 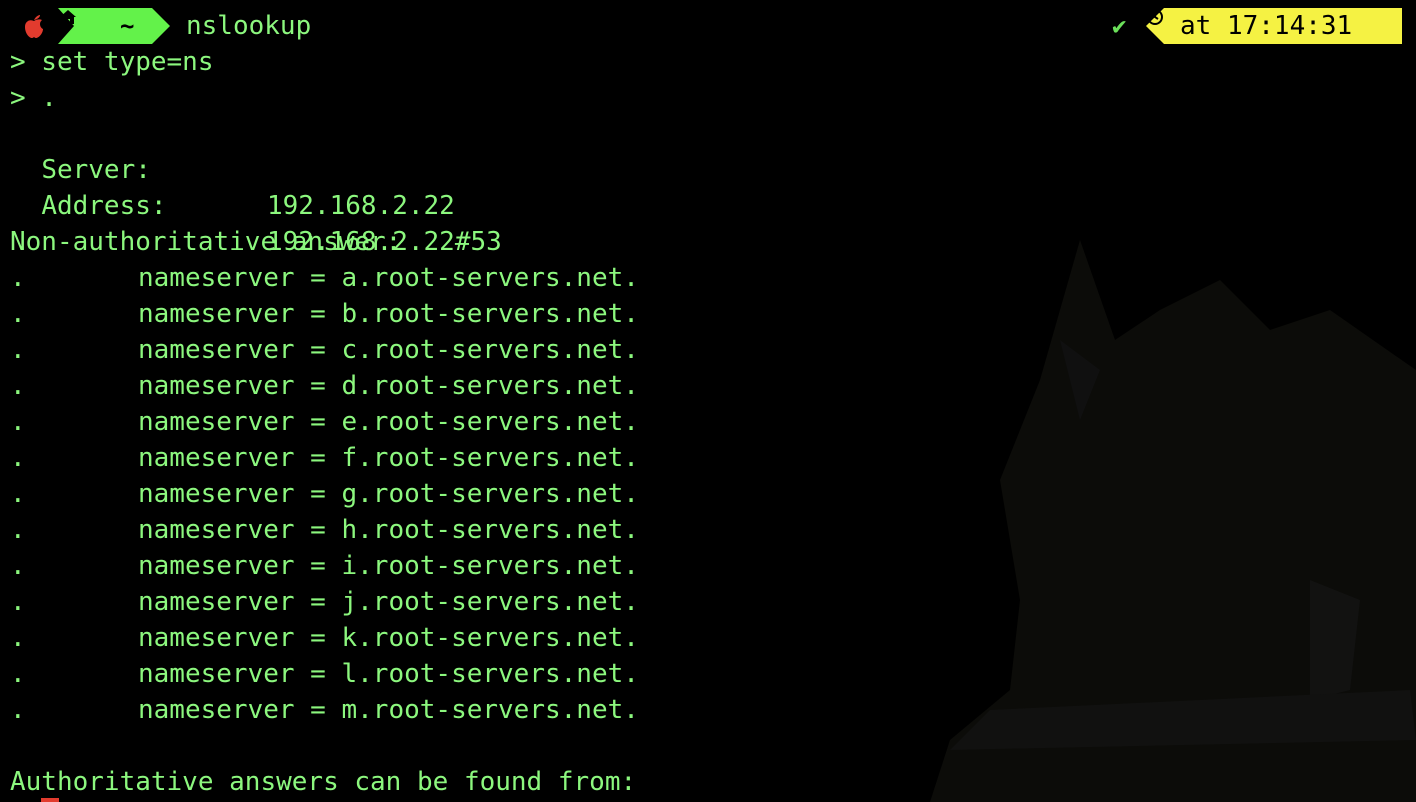 What do you see at coordinates (127, 26) in the screenshot?
I see `directory-label: ~` at bounding box center [127, 26].